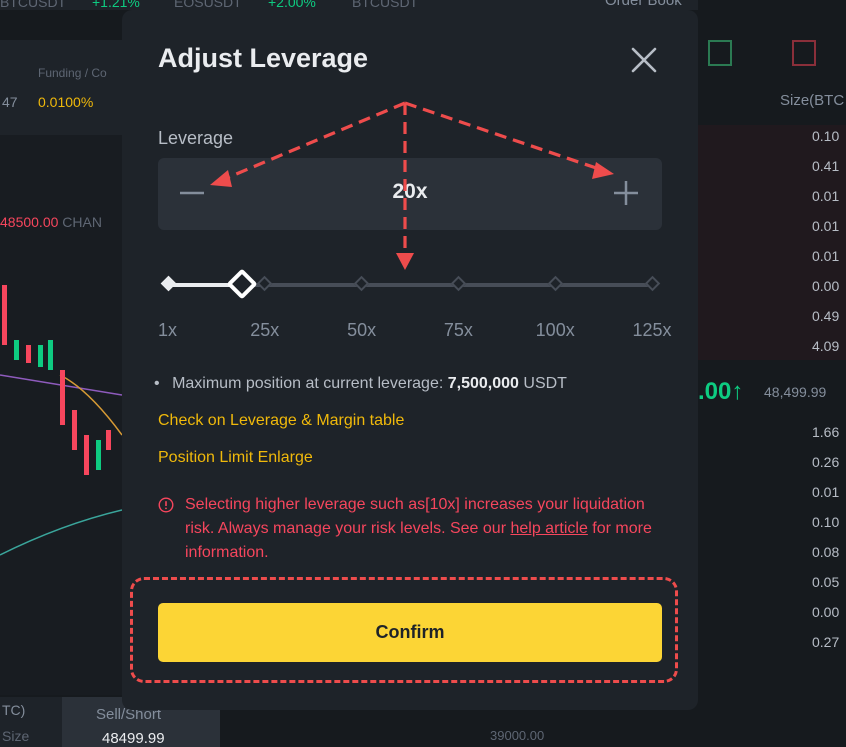  I want to click on bid-size: 0.08, so click(826, 552).